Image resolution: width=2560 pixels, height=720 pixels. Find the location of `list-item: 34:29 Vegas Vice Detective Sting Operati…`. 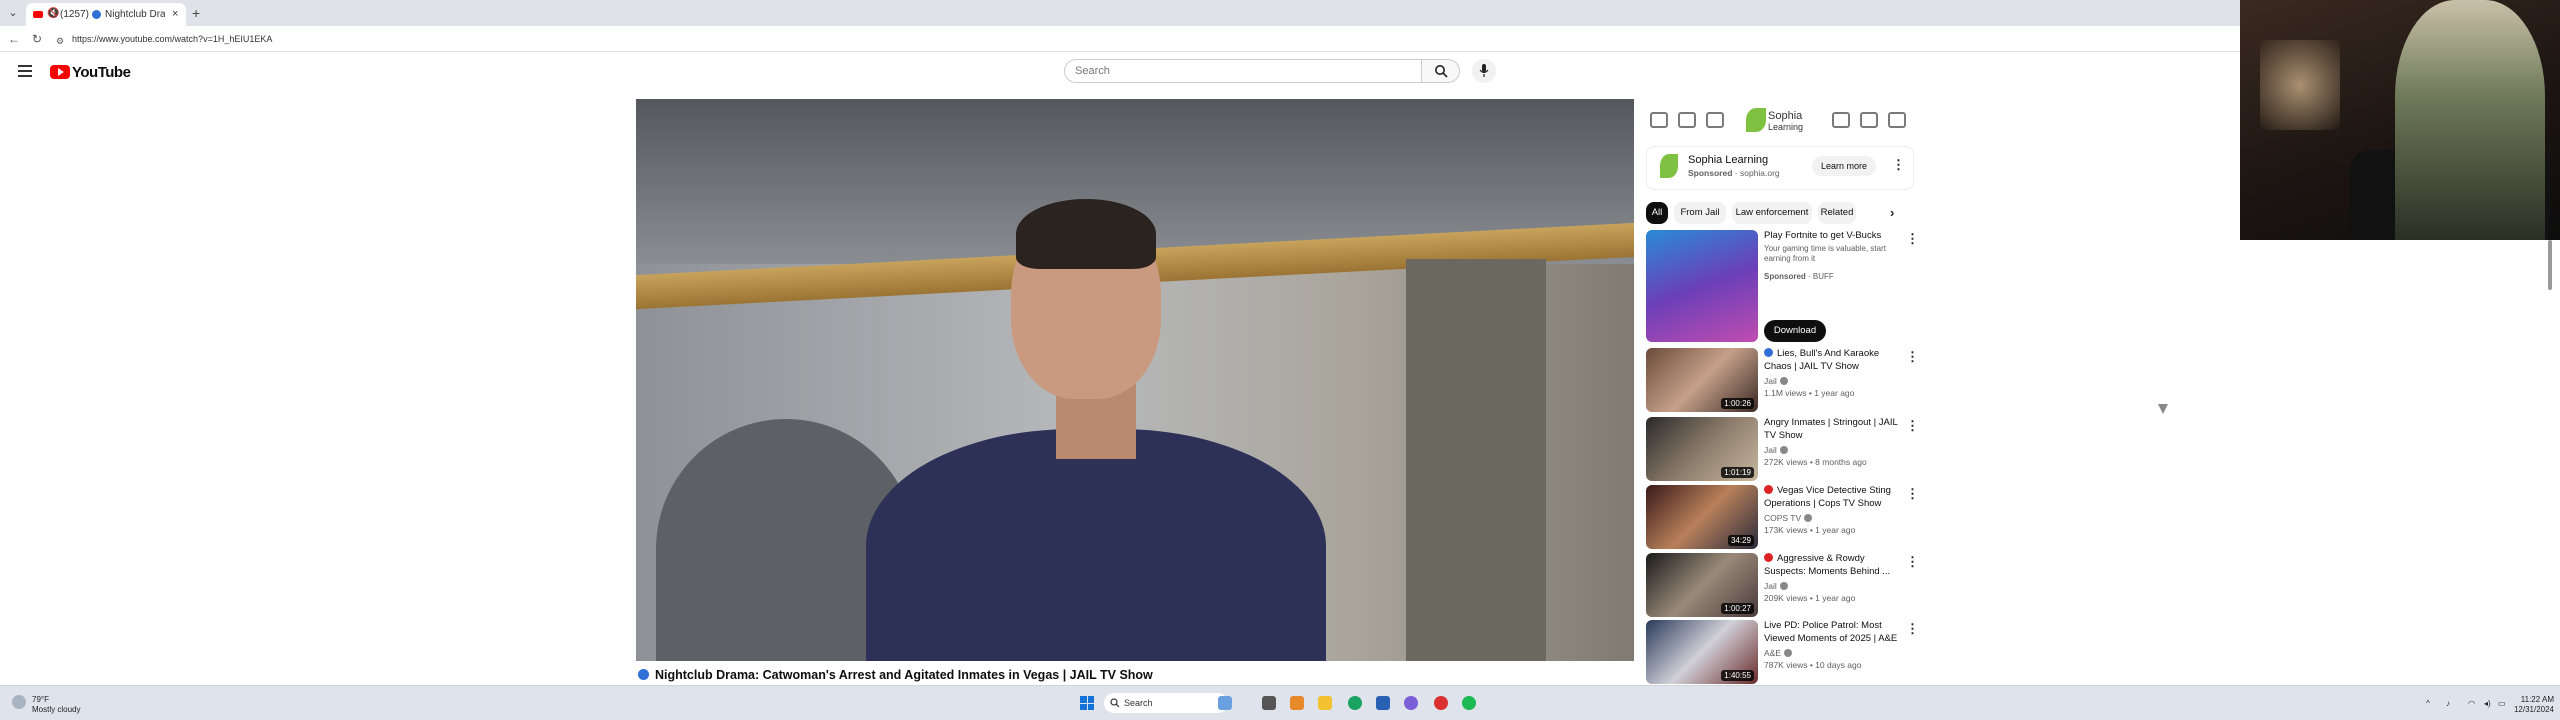

list-item: 34:29 Vegas Vice Detective Sting Operati… is located at coordinates (1782, 518).